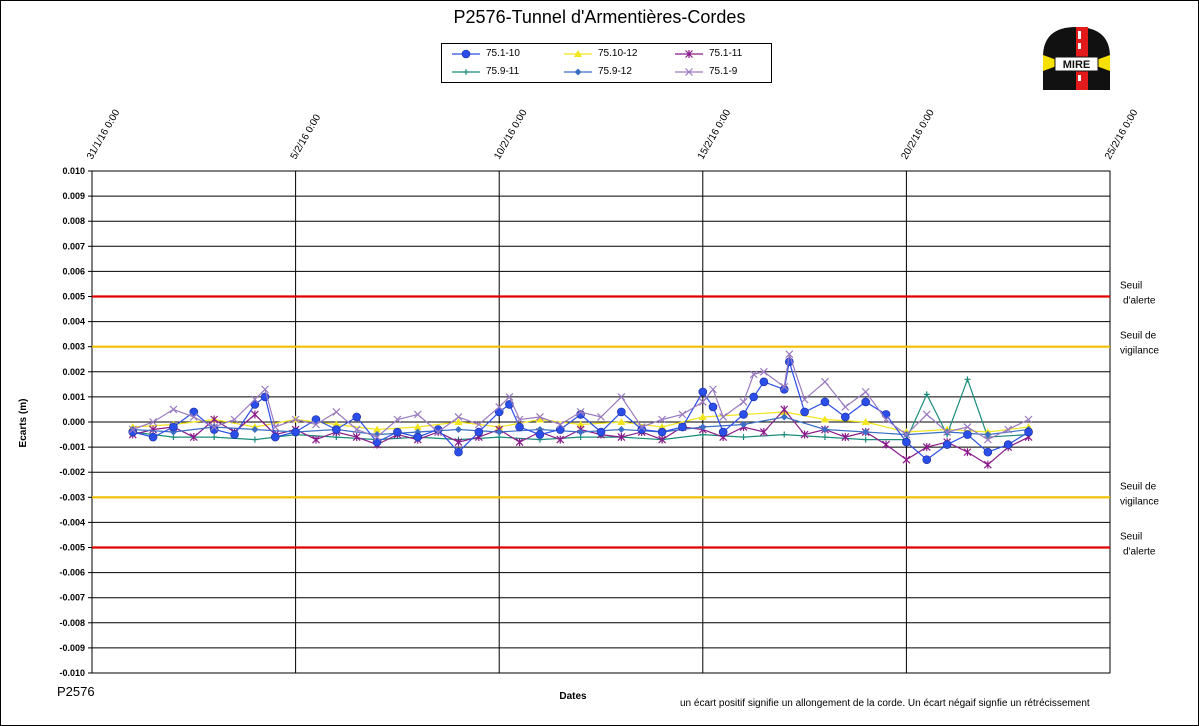 This screenshot has width=1199, height=726. I want to click on legend-label: 75.1-10, so click(503, 53).